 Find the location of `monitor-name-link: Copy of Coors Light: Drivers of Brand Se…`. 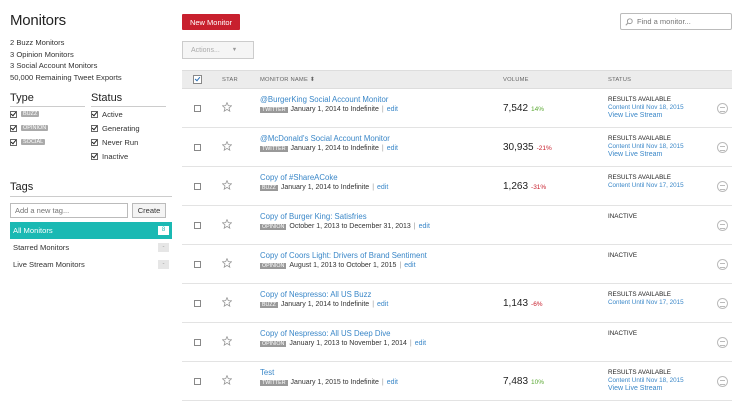

monitor-name-link: Copy of Coors Light: Drivers of Brand Se… is located at coordinates (381, 255).